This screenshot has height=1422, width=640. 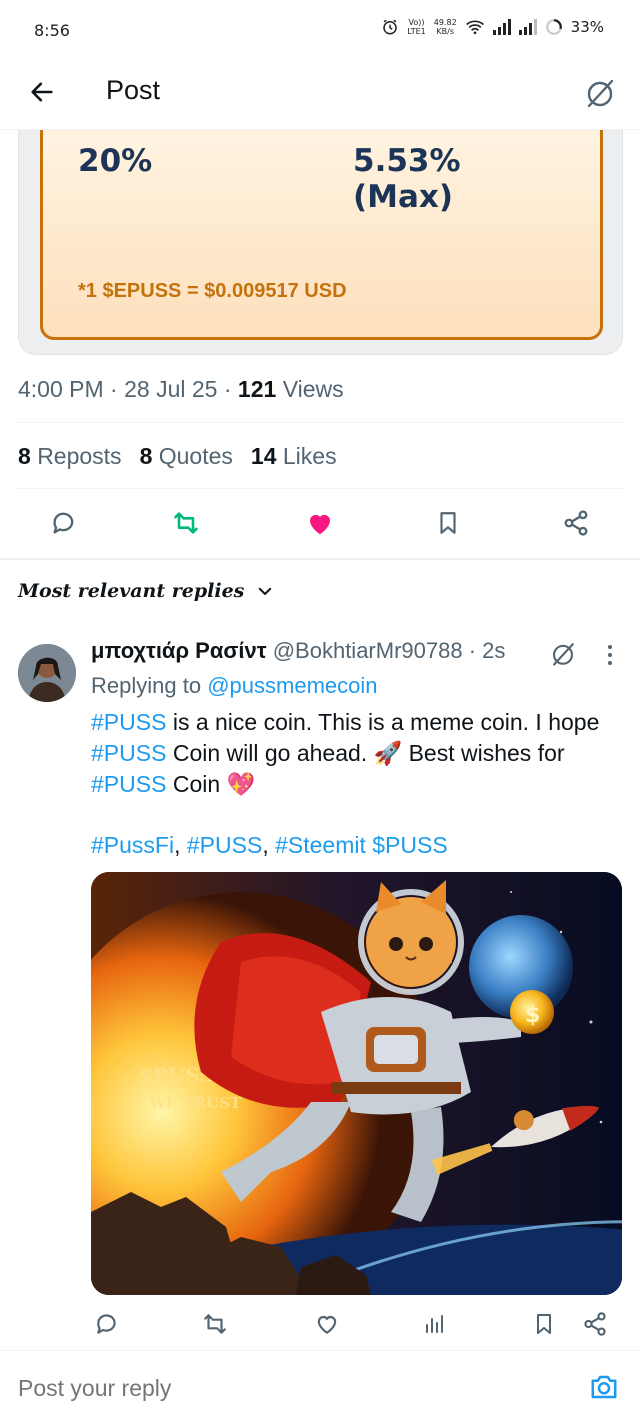 I want to click on post-meta: 4:00 PM · 28 Jul 25 · 121 Views, so click(x=181, y=389).